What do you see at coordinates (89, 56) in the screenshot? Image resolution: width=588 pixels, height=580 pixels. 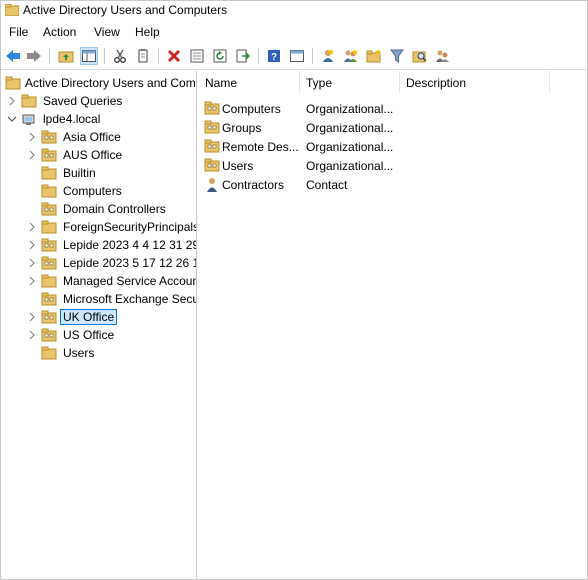 I see `show-hide-tree-icon` at bounding box center [89, 56].